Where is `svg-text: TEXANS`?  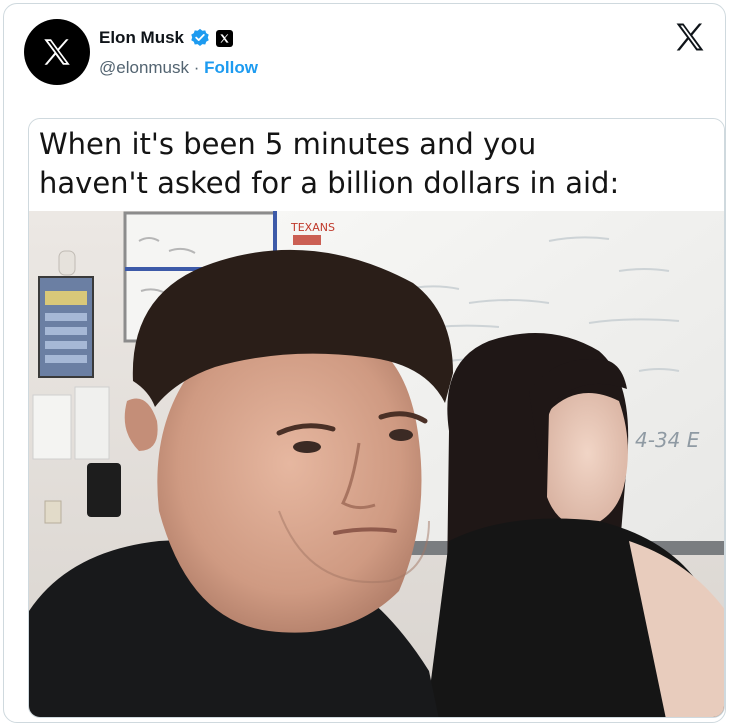
svg-text: TEXANS is located at coordinates (312, 227).